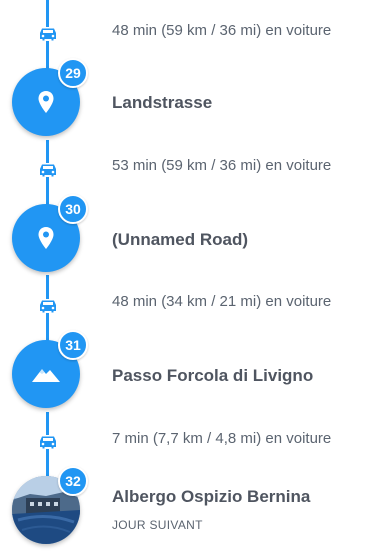  I want to click on leg-duration-text: 48 min (34 km / 21 mi) en voiture, so click(222, 301).